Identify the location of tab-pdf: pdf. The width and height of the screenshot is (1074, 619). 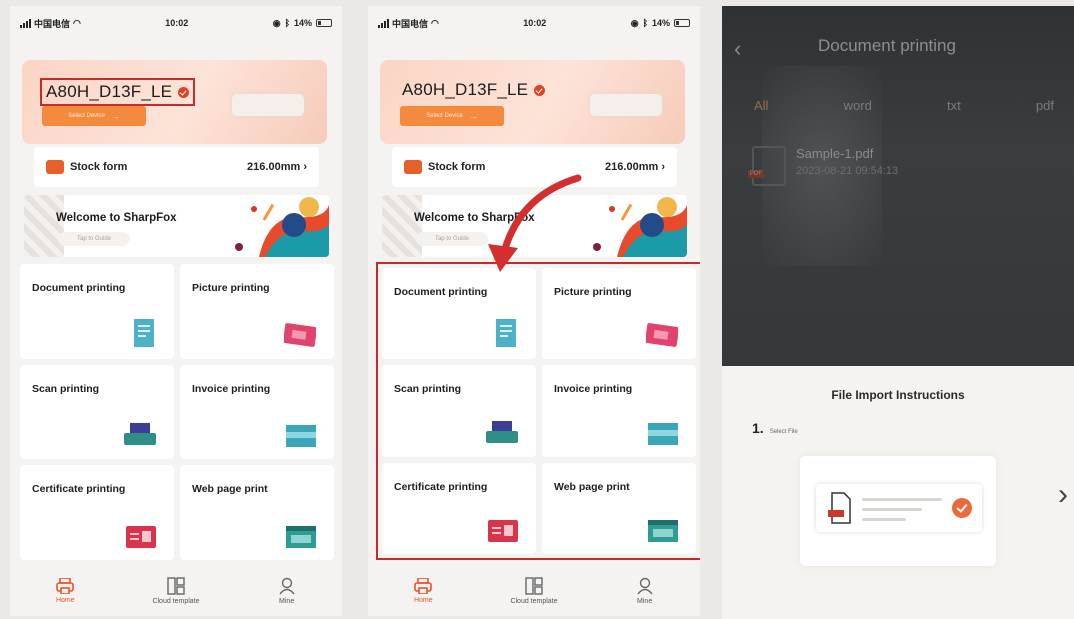
(1045, 105).